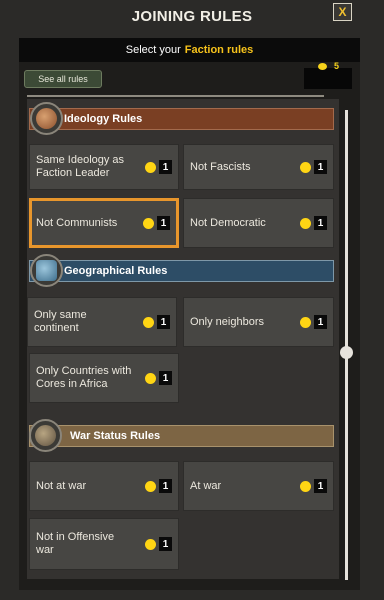 This screenshot has height=600, width=384. I want to click on see-all-rules-button: See all rules, so click(63, 79).